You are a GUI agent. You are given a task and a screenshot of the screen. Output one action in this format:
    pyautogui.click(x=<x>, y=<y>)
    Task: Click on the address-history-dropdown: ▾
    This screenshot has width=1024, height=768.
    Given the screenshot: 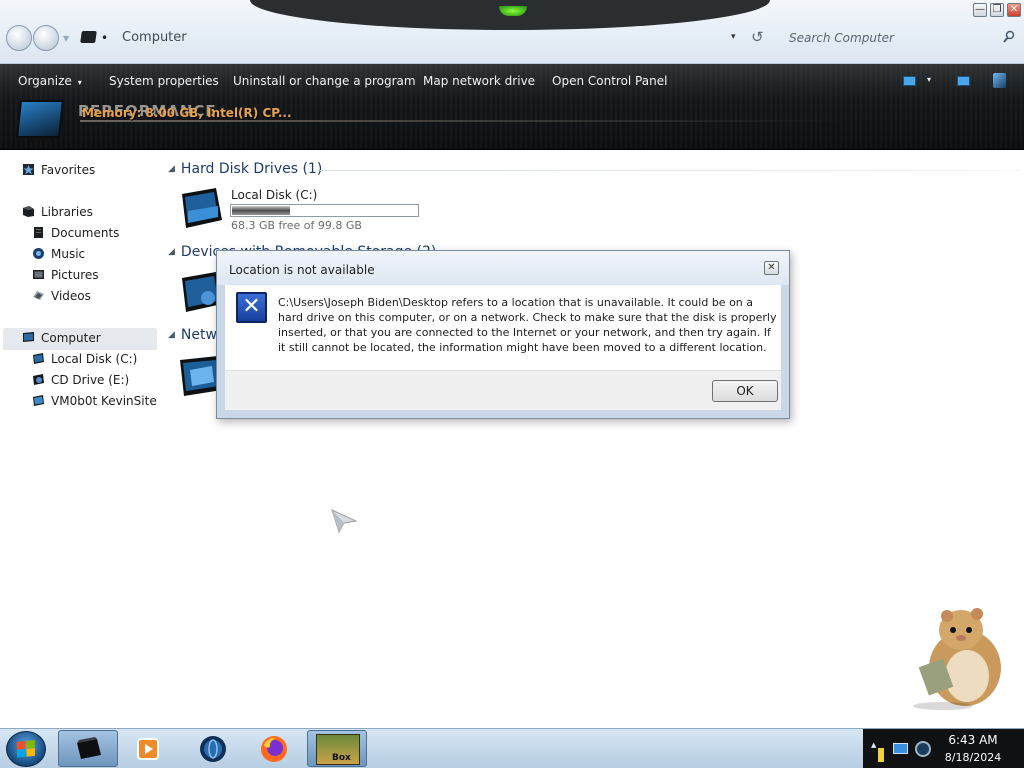 What is the action you would take?
    pyautogui.click(x=733, y=37)
    